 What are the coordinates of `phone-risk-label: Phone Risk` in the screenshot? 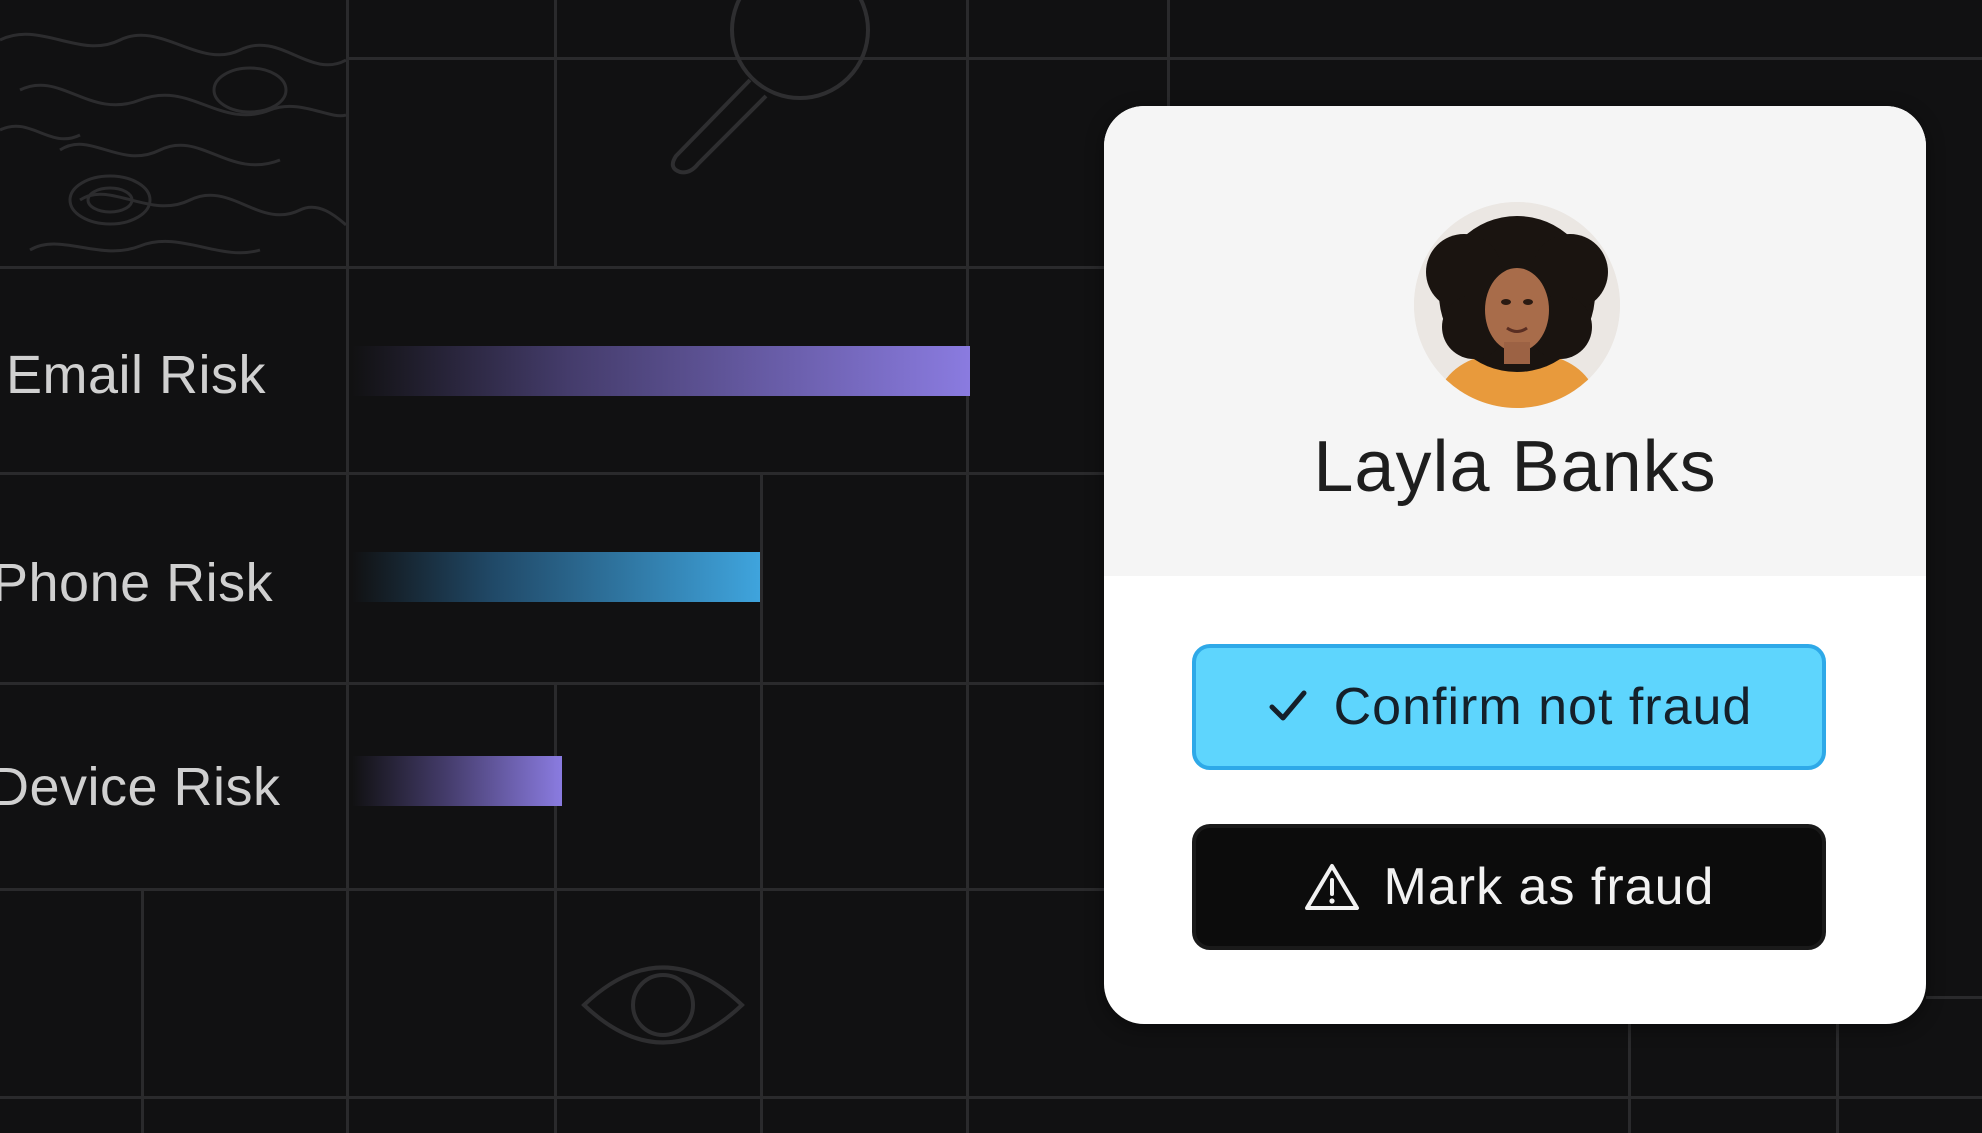 It's located at (137, 583).